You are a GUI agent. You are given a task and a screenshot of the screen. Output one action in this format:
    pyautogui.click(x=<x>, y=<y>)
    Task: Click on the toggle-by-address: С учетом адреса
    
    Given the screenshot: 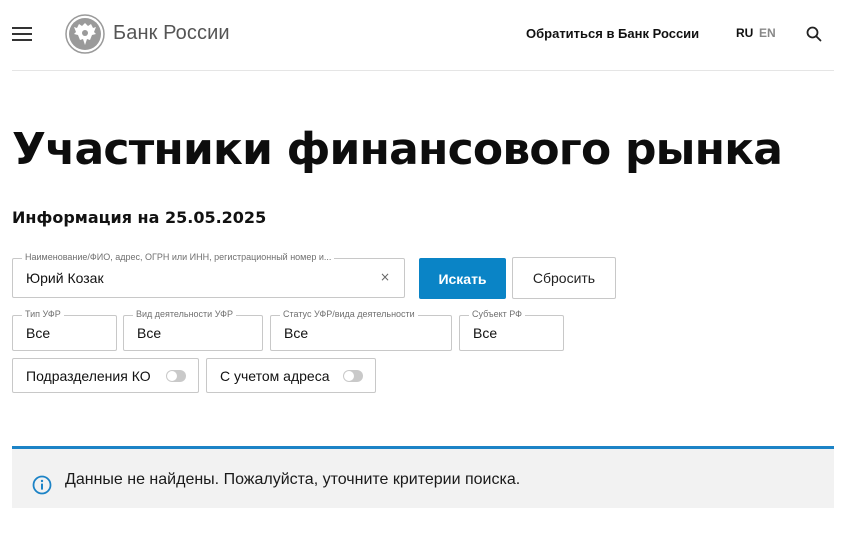 What is the action you would take?
    pyautogui.click(x=291, y=375)
    